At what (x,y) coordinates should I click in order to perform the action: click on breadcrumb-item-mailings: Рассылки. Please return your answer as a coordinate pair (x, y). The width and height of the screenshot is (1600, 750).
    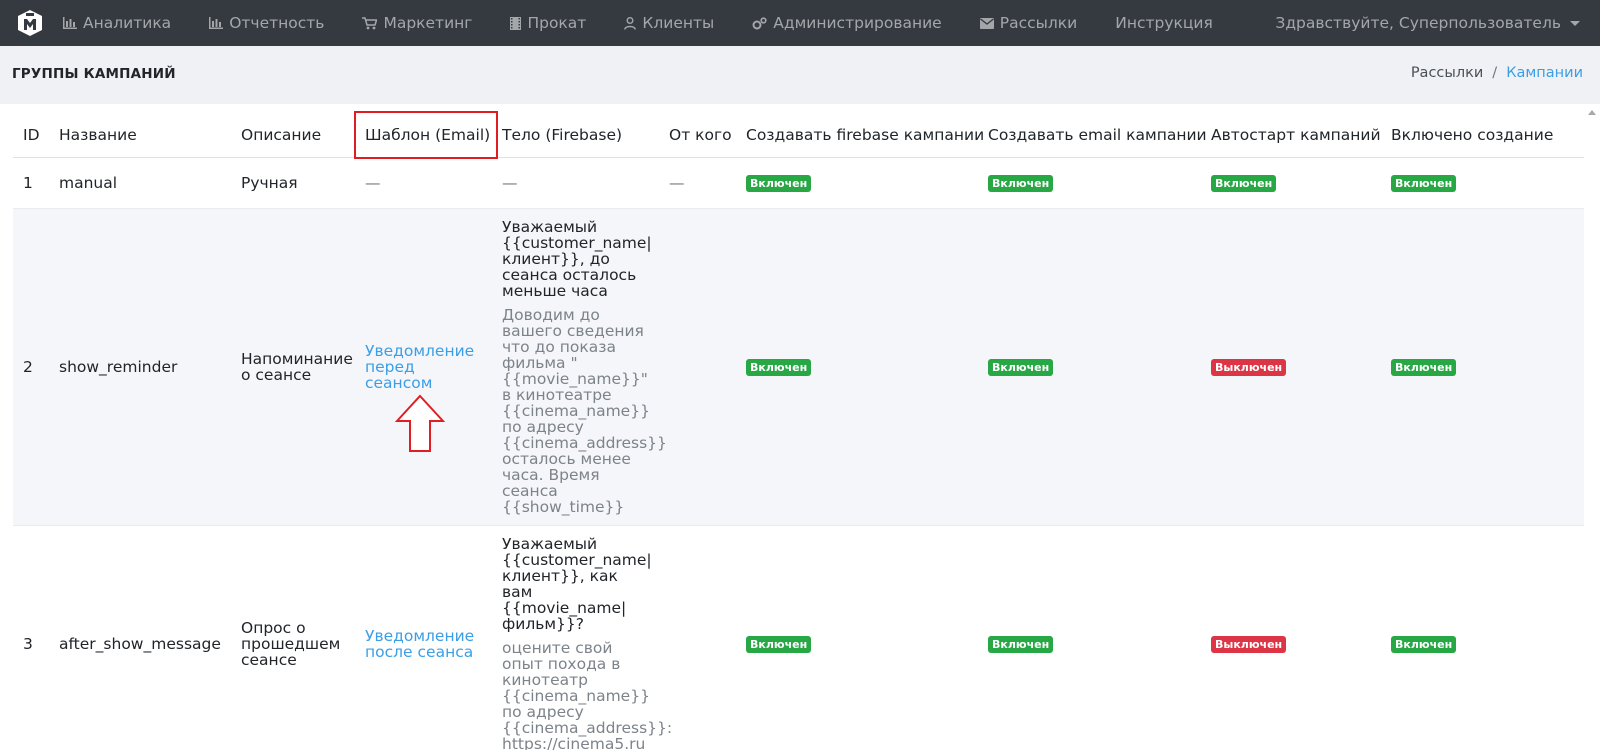
    Looking at the image, I should click on (1447, 73).